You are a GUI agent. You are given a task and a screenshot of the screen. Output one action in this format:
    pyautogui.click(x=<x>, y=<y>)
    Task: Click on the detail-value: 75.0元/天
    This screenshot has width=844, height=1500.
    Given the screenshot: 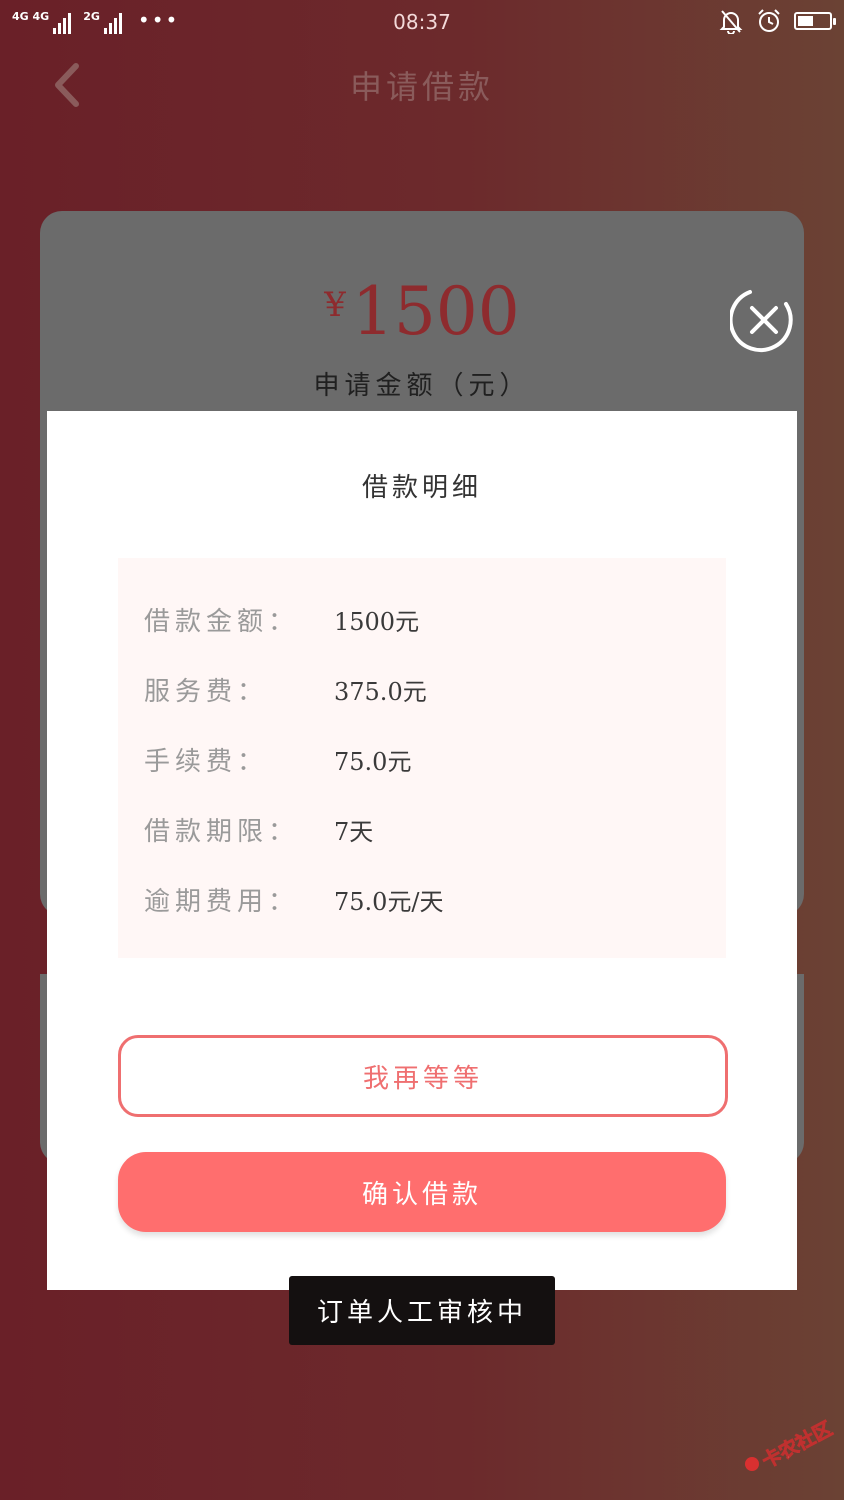 What is the action you would take?
    pyautogui.click(x=389, y=901)
    